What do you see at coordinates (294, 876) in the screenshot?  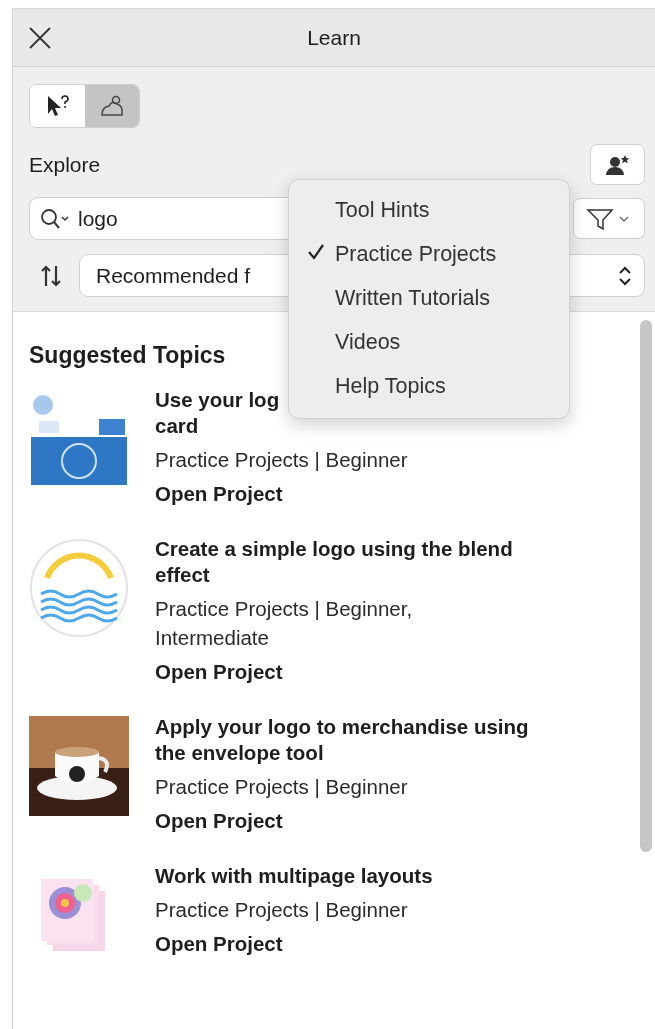 I see `topic-title: Work with multipage layouts` at bounding box center [294, 876].